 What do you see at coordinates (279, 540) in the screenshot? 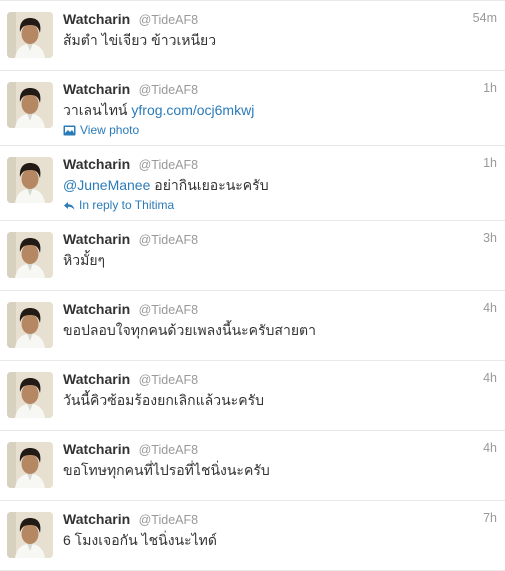
I see `tweet-text: 6 โมงเจอกัน ไชนิ่งนะไทด์` at bounding box center [279, 540].